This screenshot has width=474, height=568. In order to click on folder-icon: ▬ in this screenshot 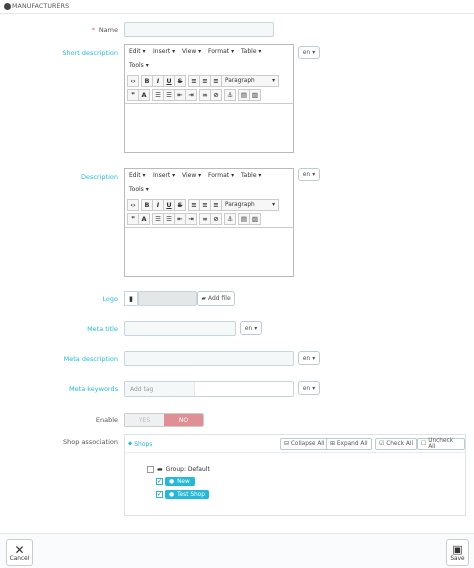, I will do `click(160, 469)`.